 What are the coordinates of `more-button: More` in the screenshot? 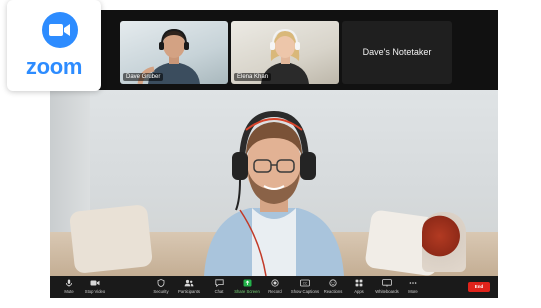 It's located at (413, 286).